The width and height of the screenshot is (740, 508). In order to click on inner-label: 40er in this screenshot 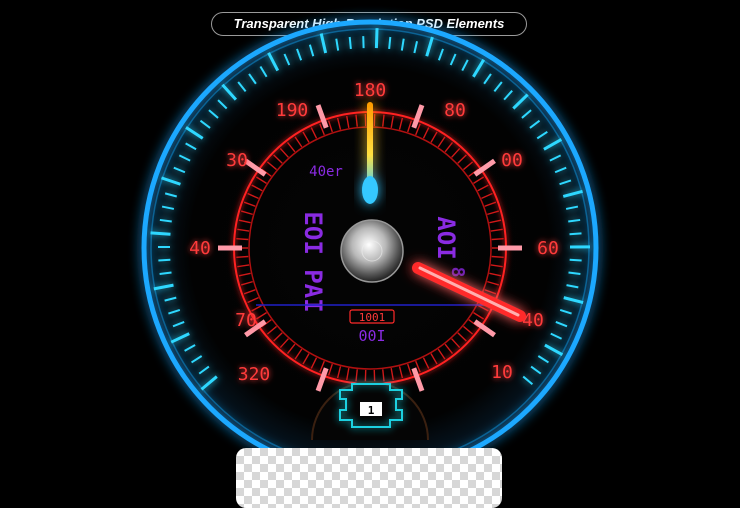, I will do `click(326, 172)`.